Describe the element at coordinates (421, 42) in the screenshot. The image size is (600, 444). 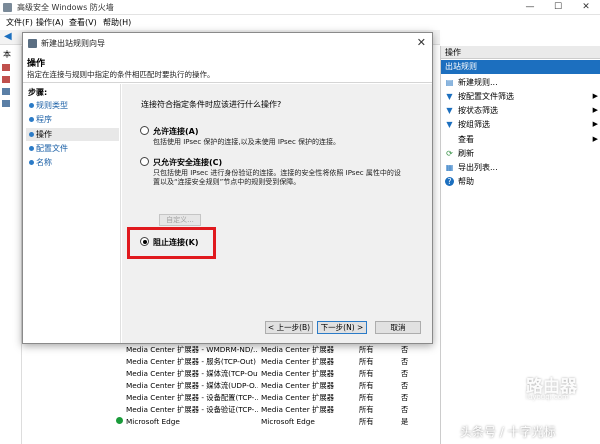
I see `dialog-close-button: ✕` at that location.